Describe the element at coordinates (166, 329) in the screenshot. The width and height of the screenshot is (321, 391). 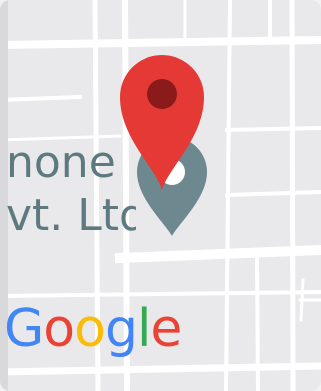
I see `logo-letter: e` at that location.